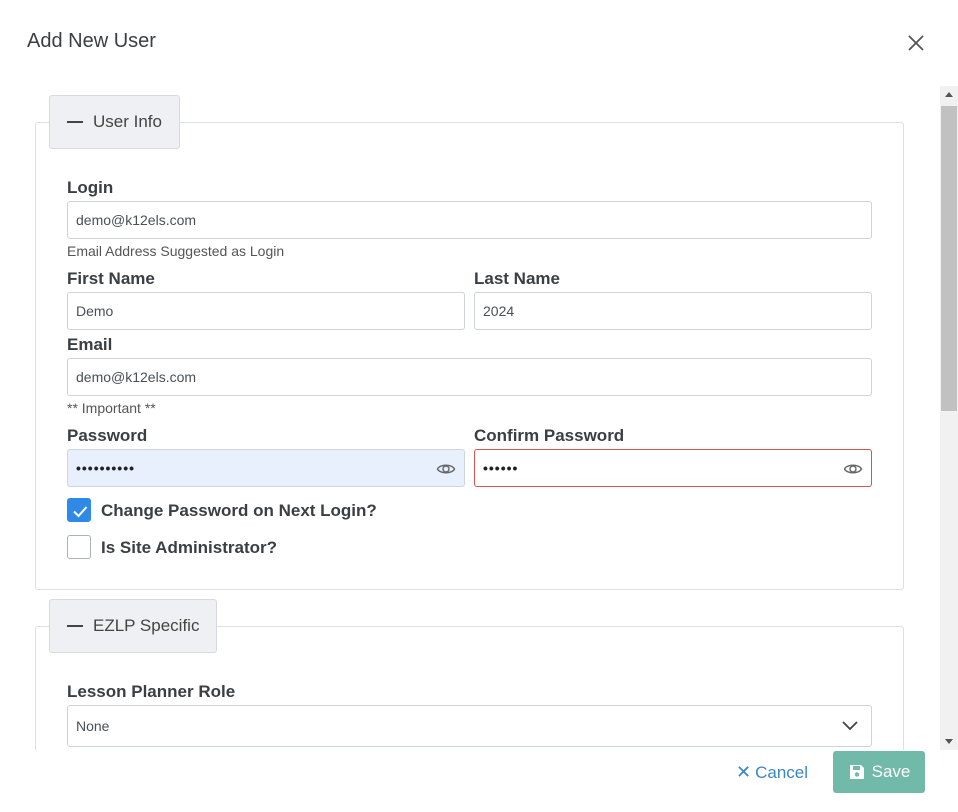 The width and height of the screenshot is (958, 812). Describe the element at coordinates (111, 408) in the screenshot. I see `email-hint: ** Important **` at that location.